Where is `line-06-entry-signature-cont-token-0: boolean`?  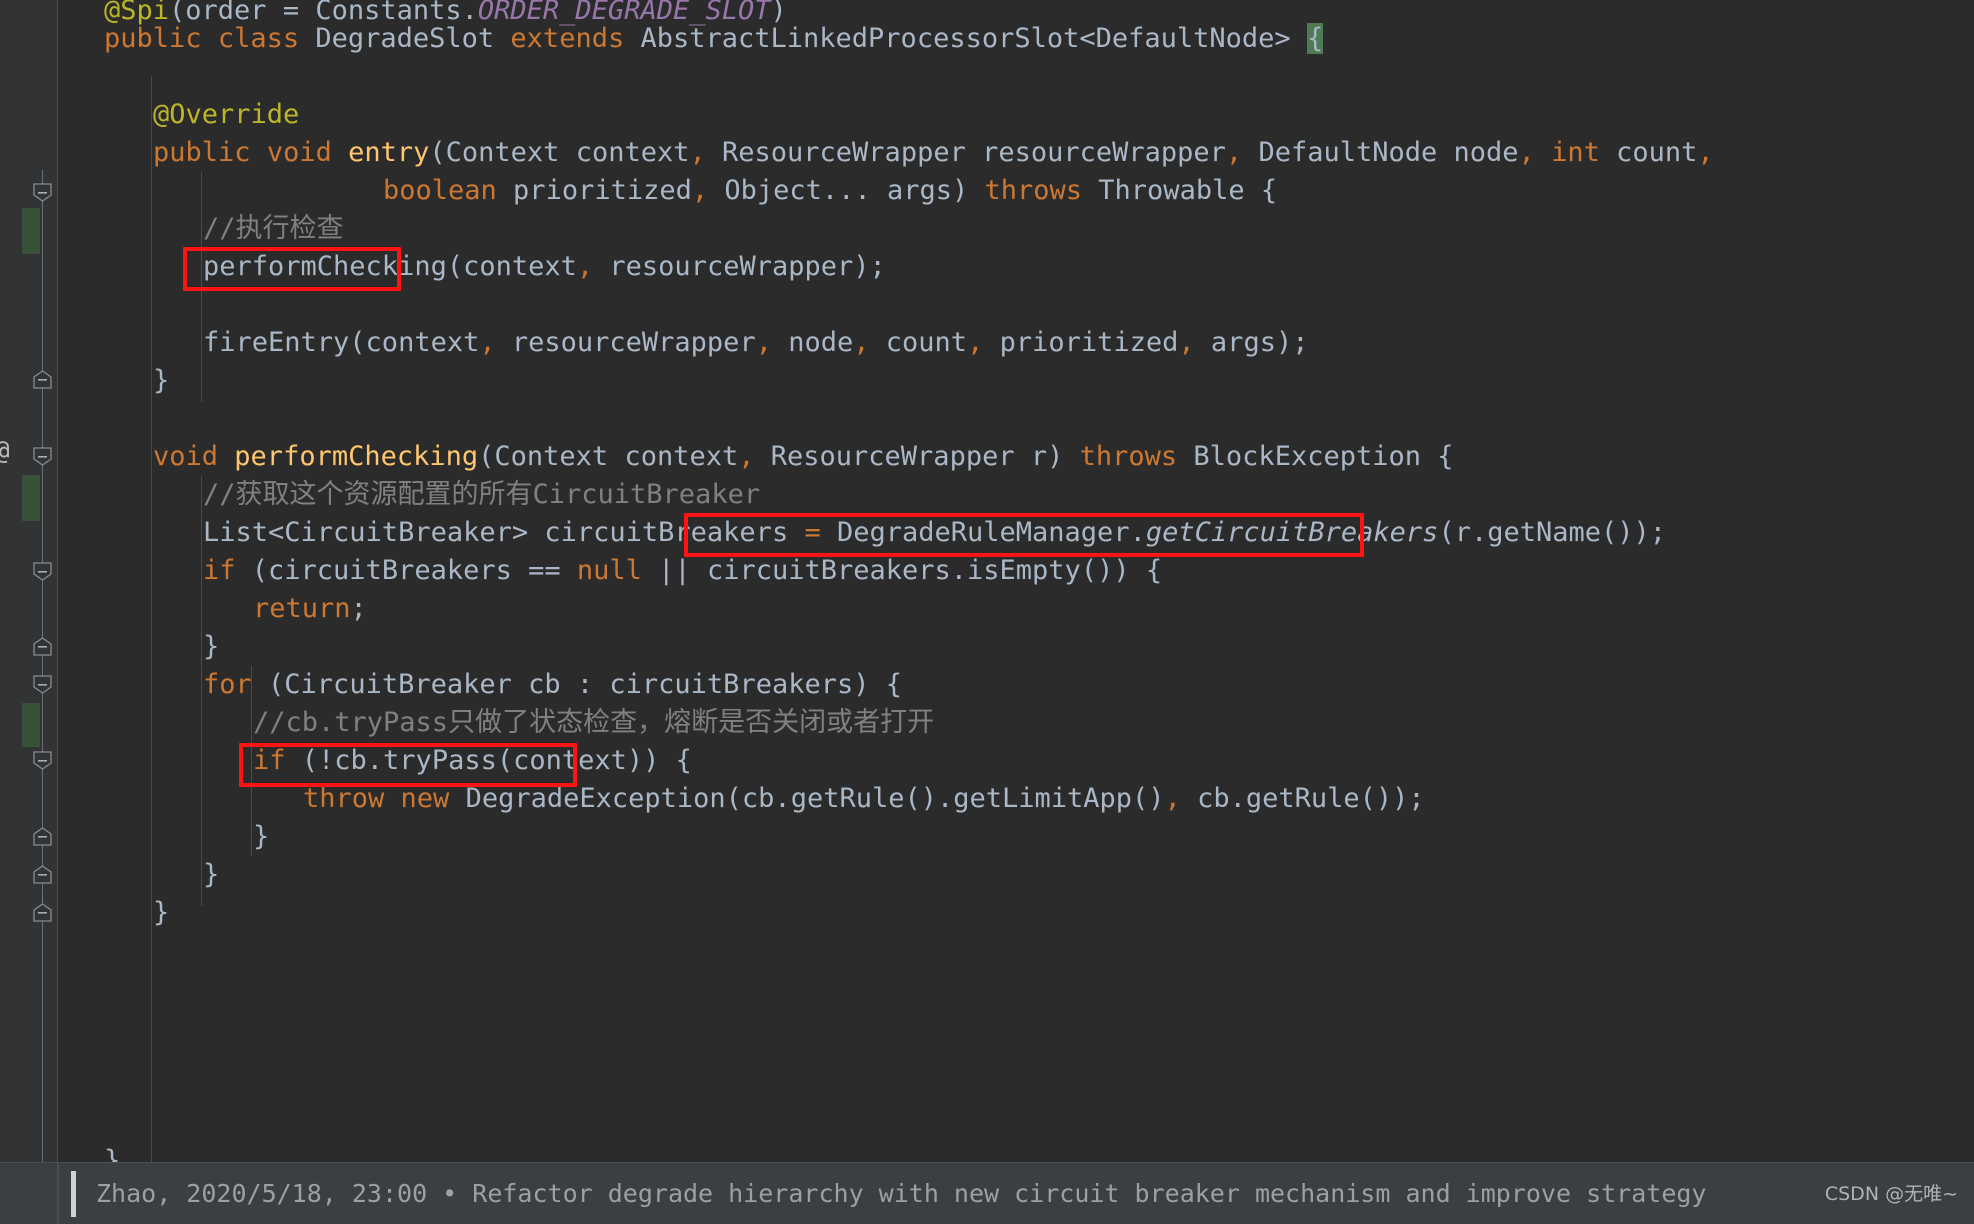 line-06-entry-signature-cont-token-0: boolean is located at coordinates (440, 190).